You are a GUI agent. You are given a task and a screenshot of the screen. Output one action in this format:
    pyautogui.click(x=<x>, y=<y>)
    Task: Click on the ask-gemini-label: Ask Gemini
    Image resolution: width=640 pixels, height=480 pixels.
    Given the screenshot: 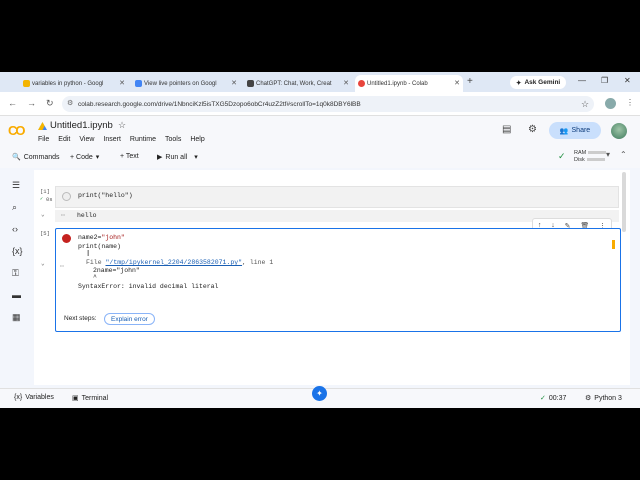 What is the action you would take?
    pyautogui.click(x=542, y=82)
    